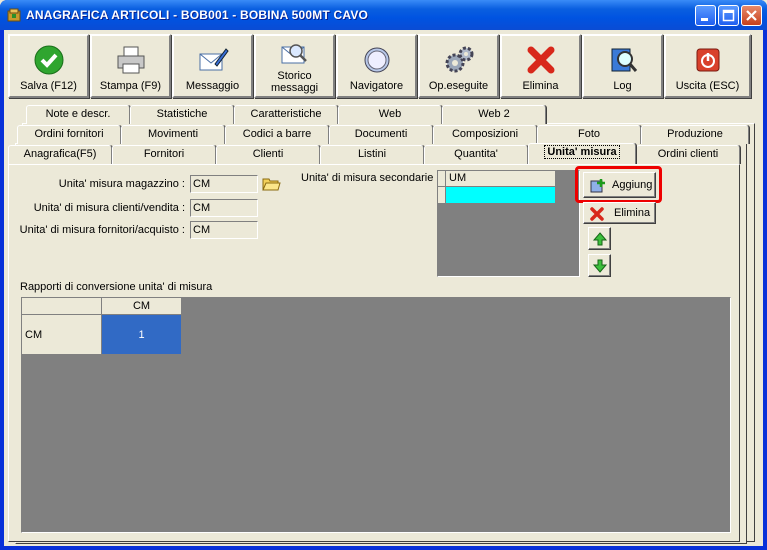 The width and height of the screenshot is (767, 550). What do you see at coordinates (540, 86) in the screenshot?
I see `delete-record-label: Elimina` at bounding box center [540, 86].